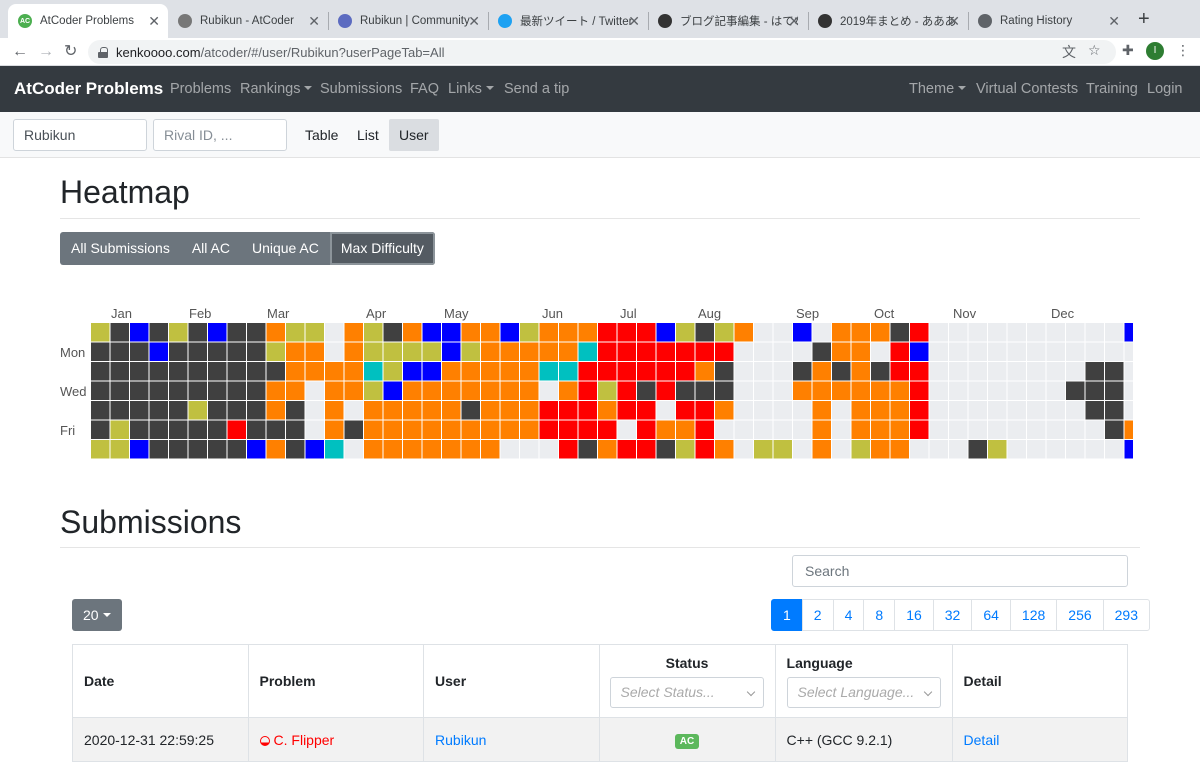  I want to click on tab-user: User, so click(414, 135).